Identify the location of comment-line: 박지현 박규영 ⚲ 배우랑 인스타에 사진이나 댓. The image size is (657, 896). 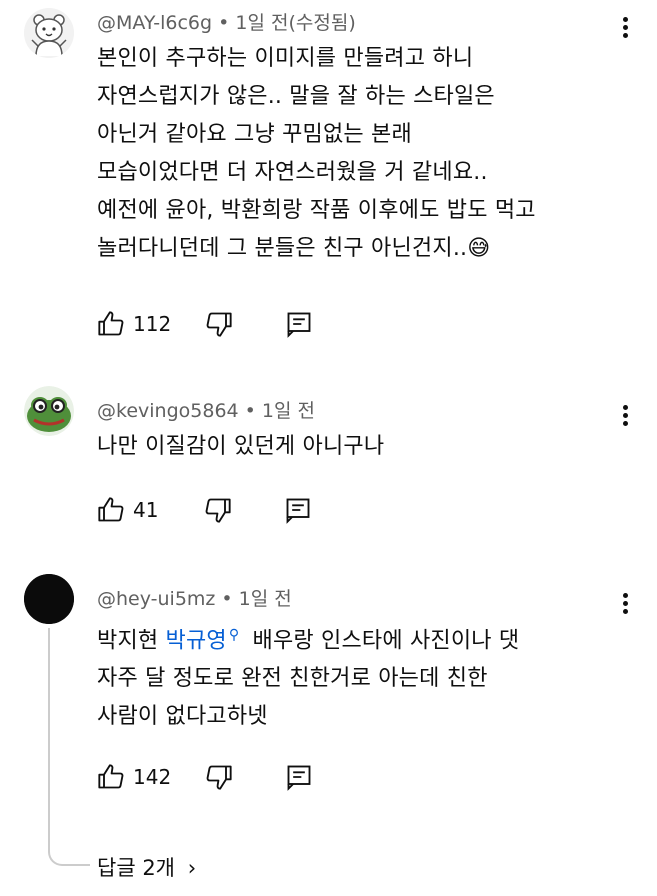
(362, 638).